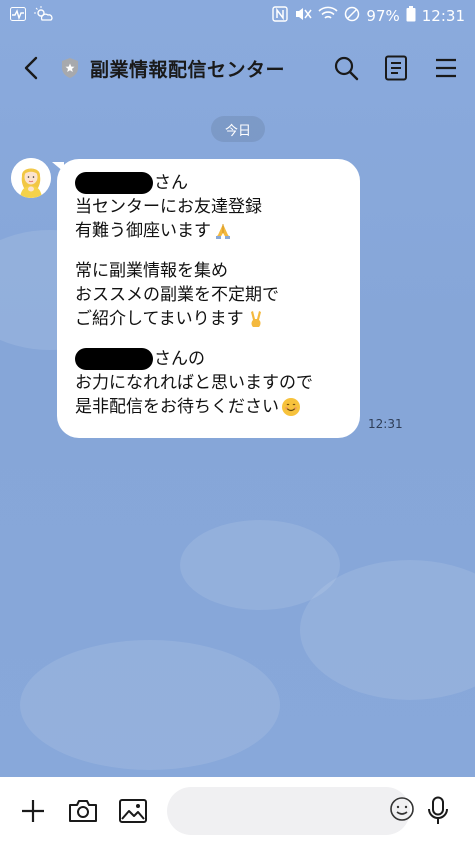 The height and width of the screenshot is (845, 475). I want to click on activity-icon, so click(18, 16).